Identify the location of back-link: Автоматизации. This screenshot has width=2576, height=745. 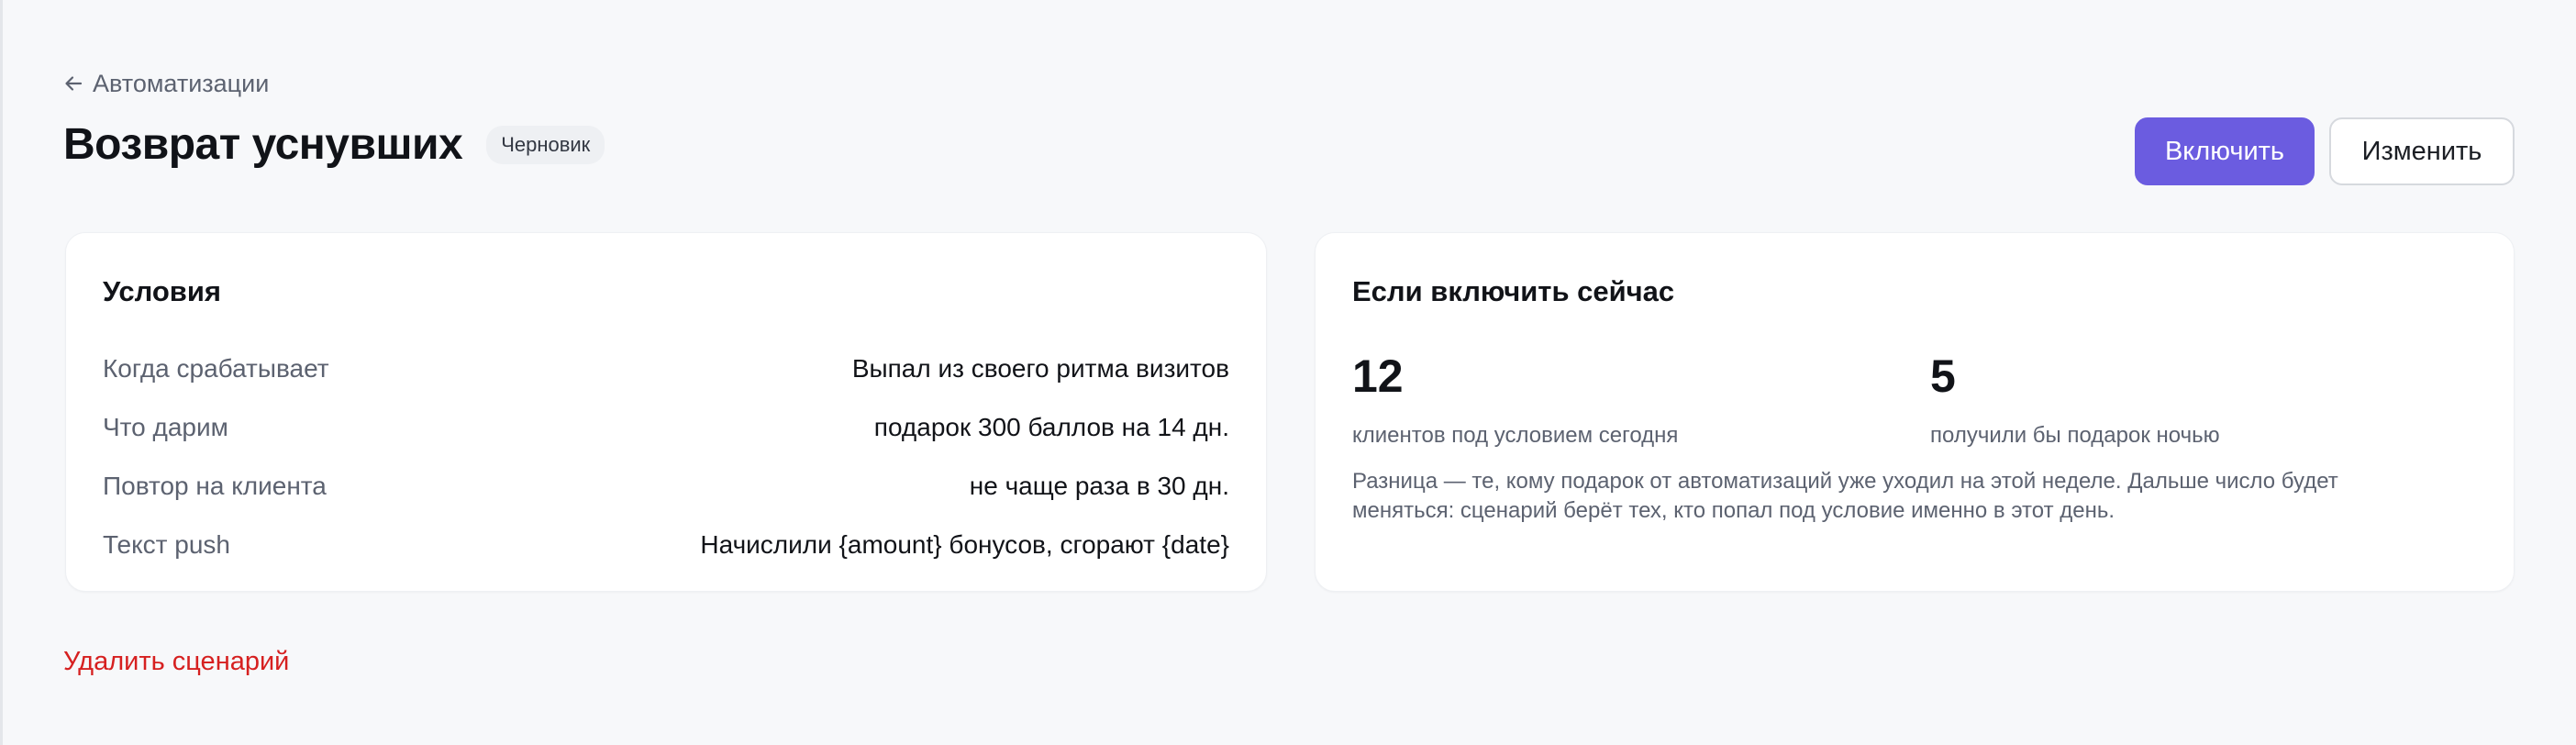
(166, 83).